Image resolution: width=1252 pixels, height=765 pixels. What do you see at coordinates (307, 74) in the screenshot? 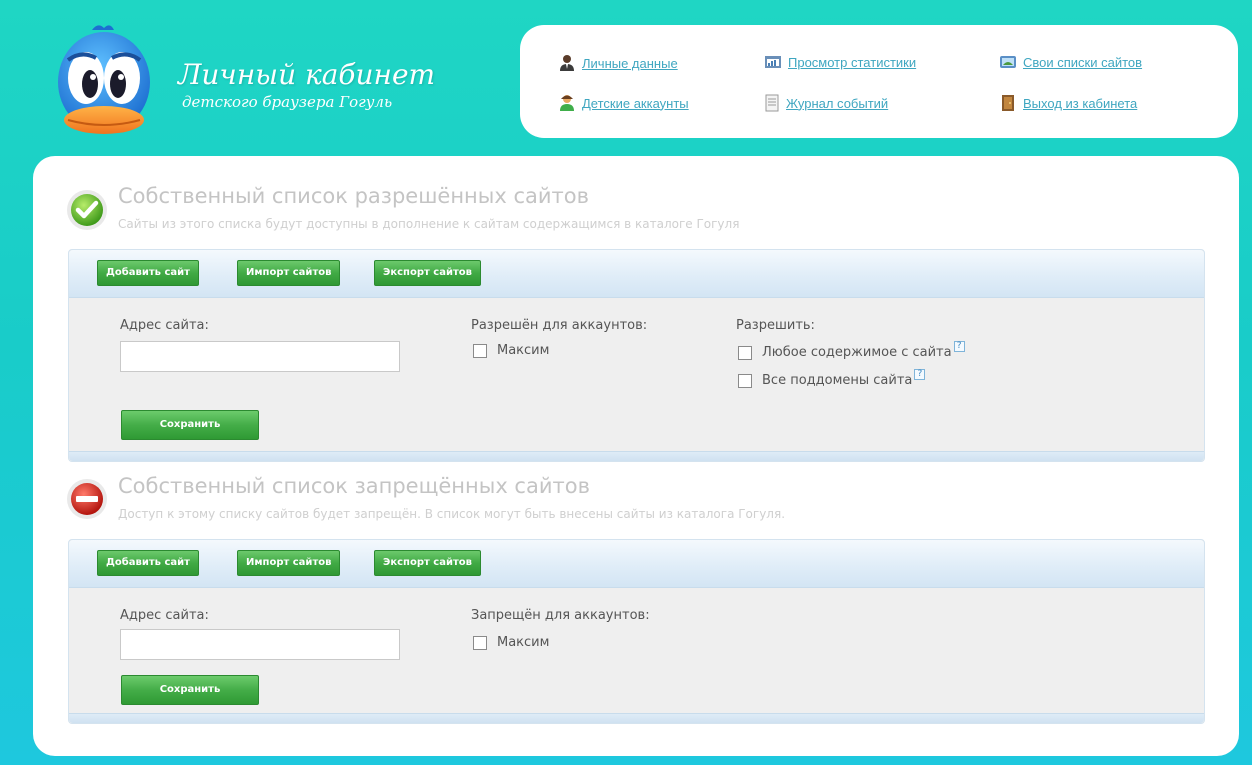
I see `brand-title: Личный кабинет` at bounding box center [307, 74].